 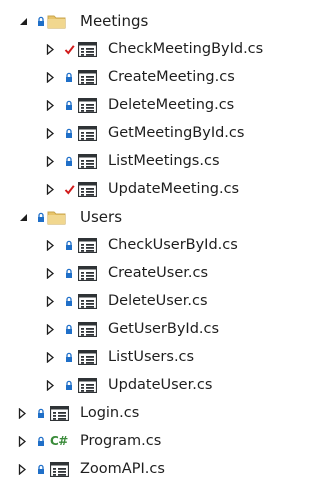 I want to click on file-row: CheckMeetingById.cs, so click(x=142, y=49).